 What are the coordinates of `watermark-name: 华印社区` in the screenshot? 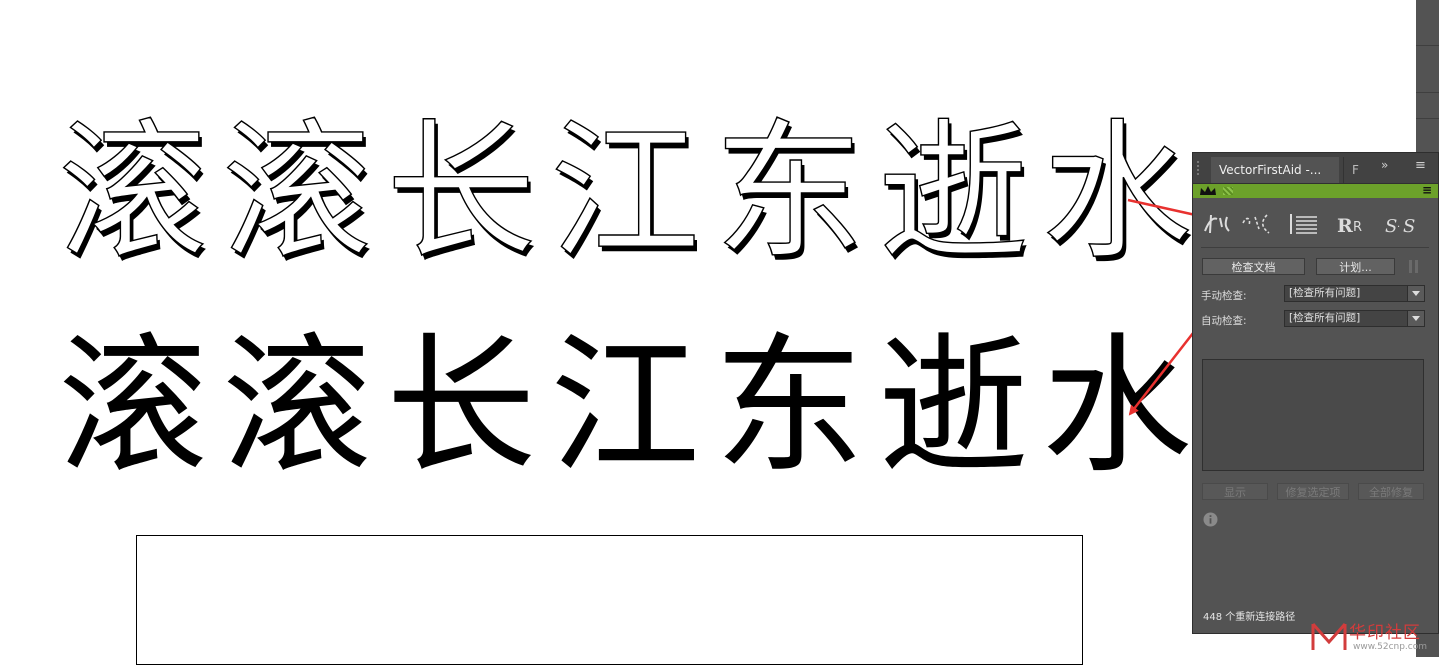 It's located at (1385, 633).